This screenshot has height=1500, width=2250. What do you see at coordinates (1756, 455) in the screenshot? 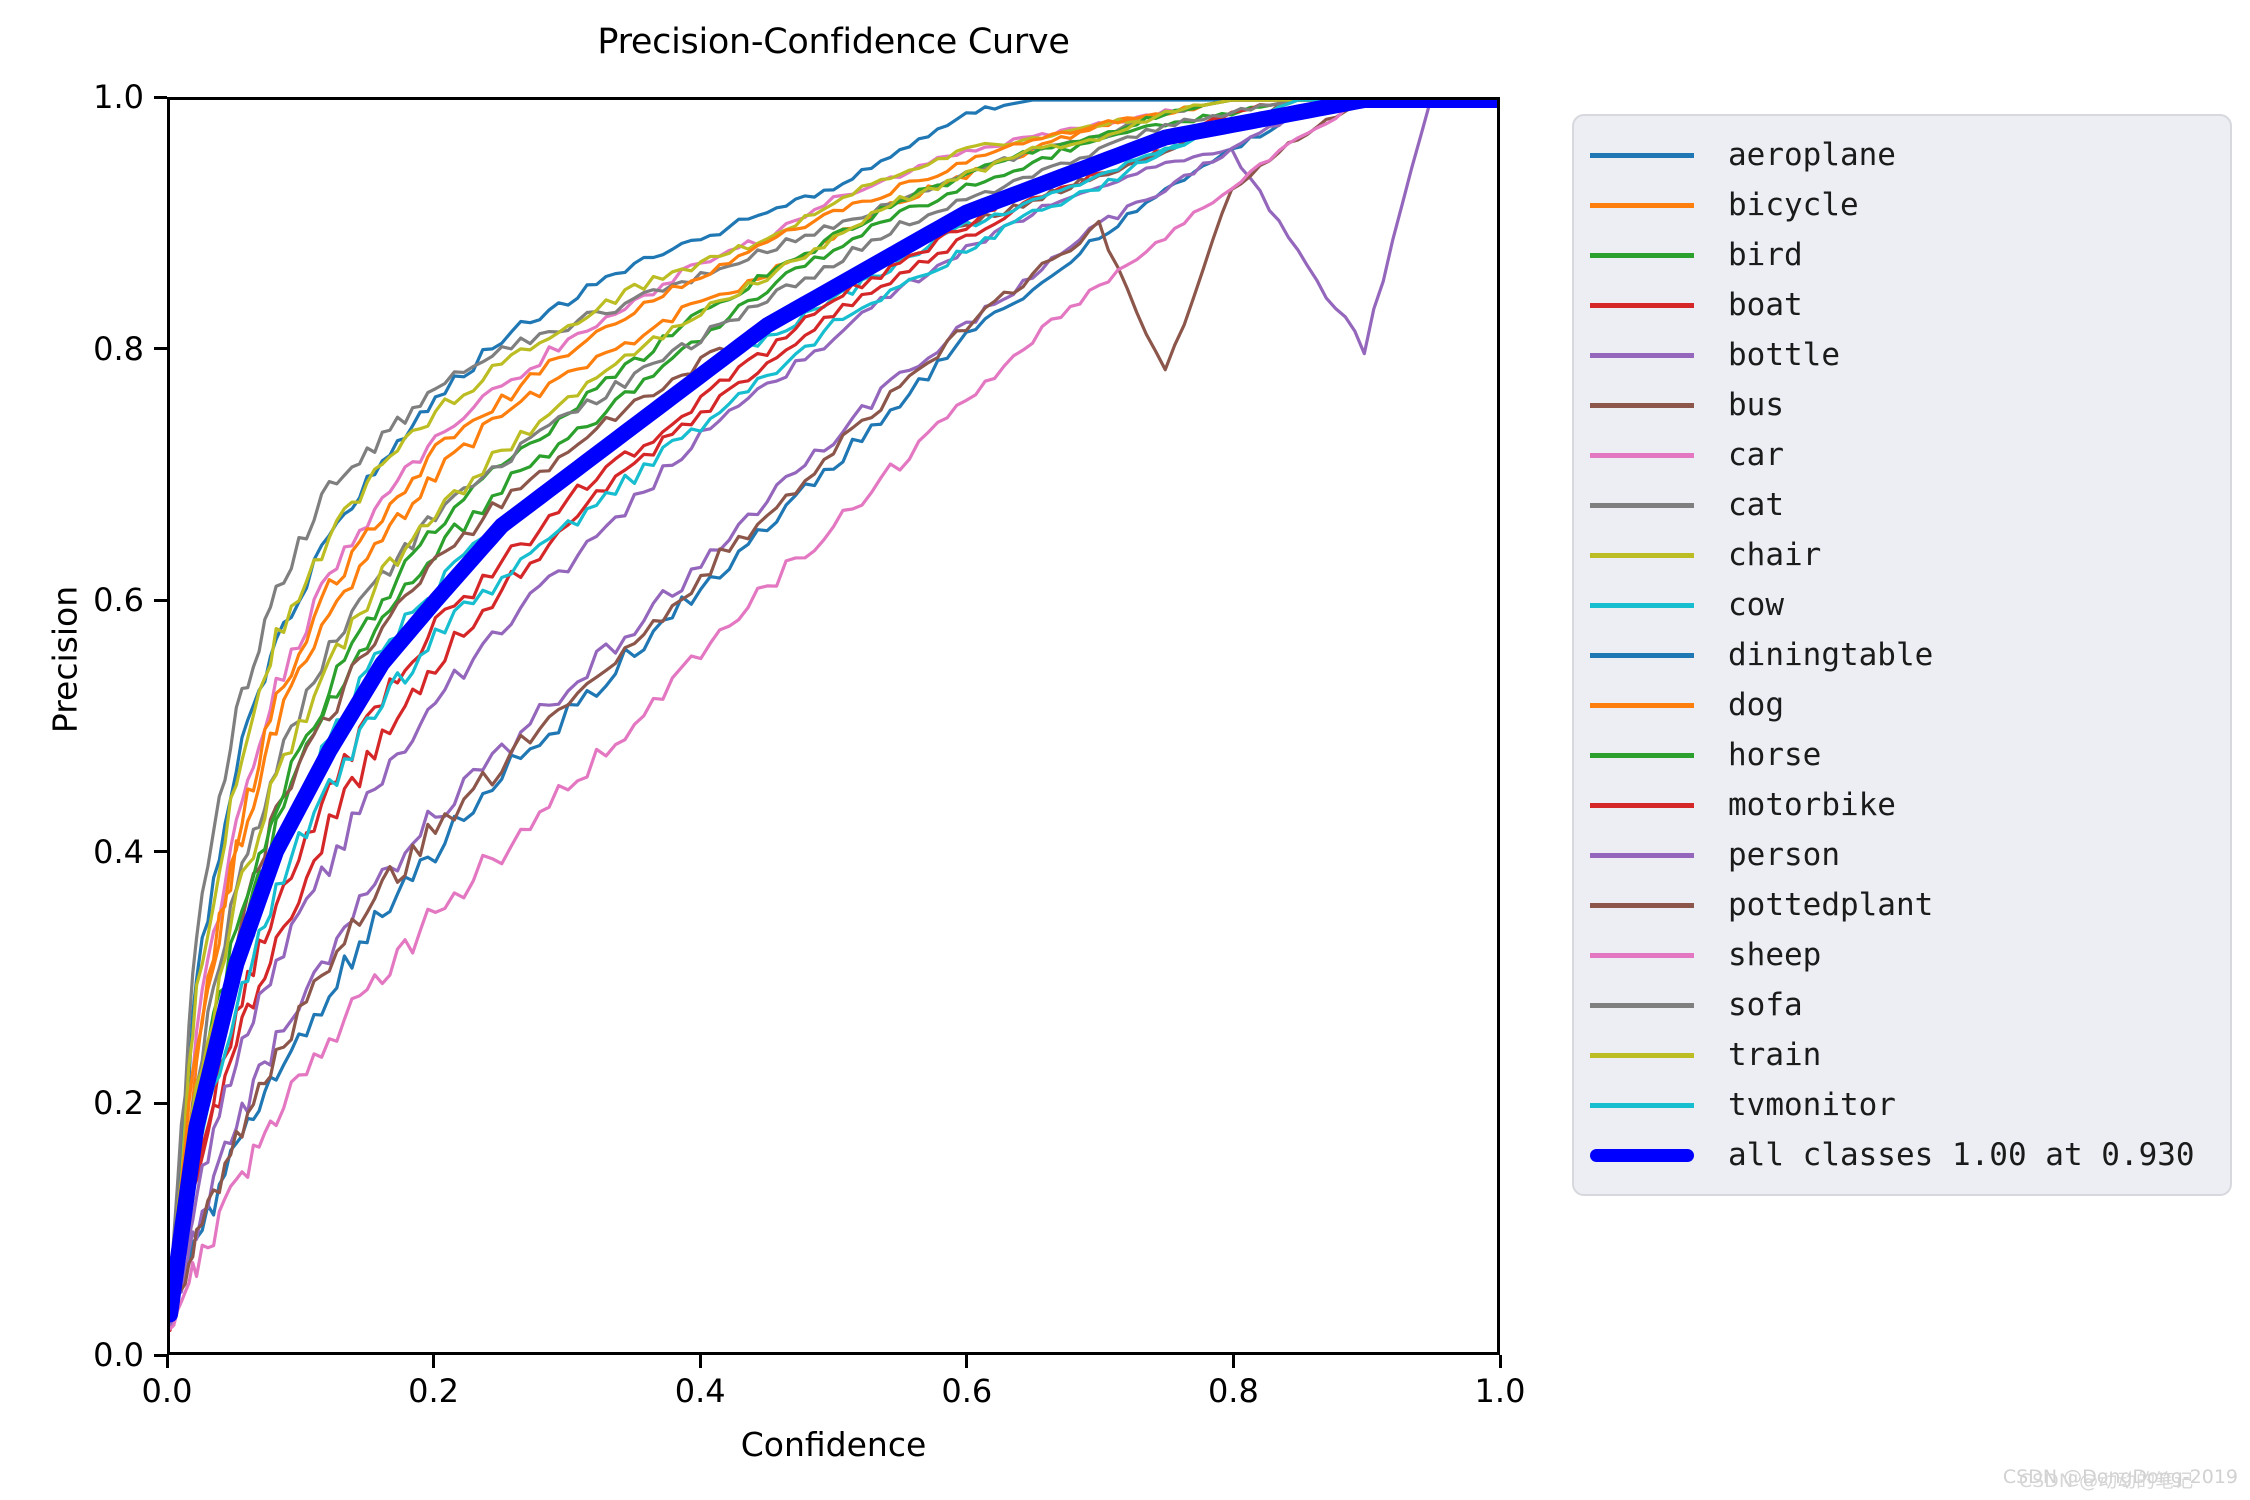
I see `legend-item-label: car` at bounding box center [1756, 455].